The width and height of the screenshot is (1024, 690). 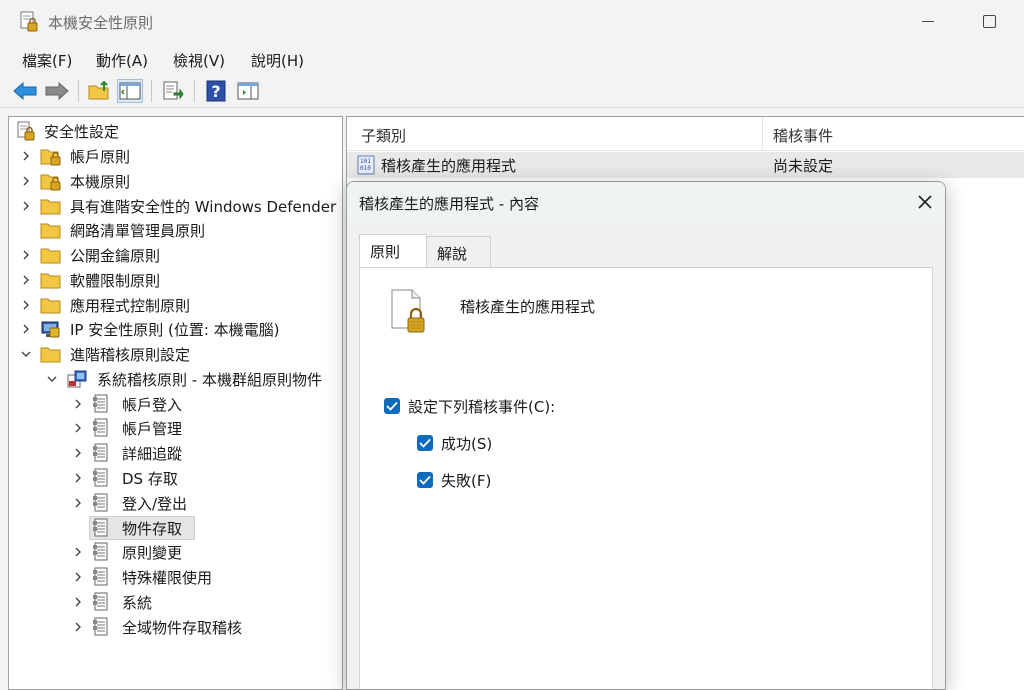 I want to click on show-hide-tree-button, so click(x=130, y=91).